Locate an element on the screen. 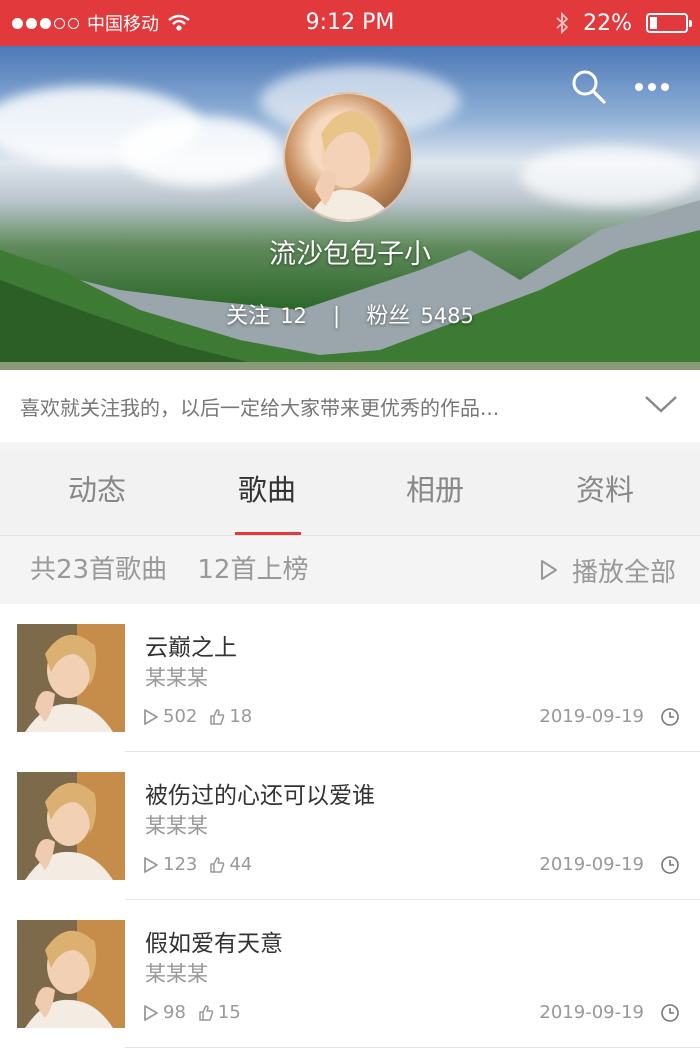 This screenshot has height=1053, width=700. tab-songs: 歌曲 is located at coordinates (267, 494).